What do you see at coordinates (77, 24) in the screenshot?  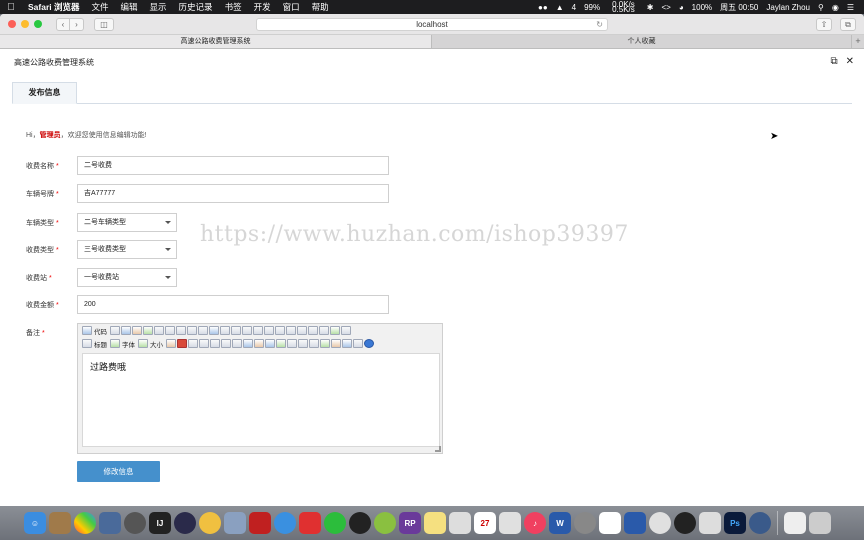 I see `forward-button: ›` at bounding box center [77, 24].